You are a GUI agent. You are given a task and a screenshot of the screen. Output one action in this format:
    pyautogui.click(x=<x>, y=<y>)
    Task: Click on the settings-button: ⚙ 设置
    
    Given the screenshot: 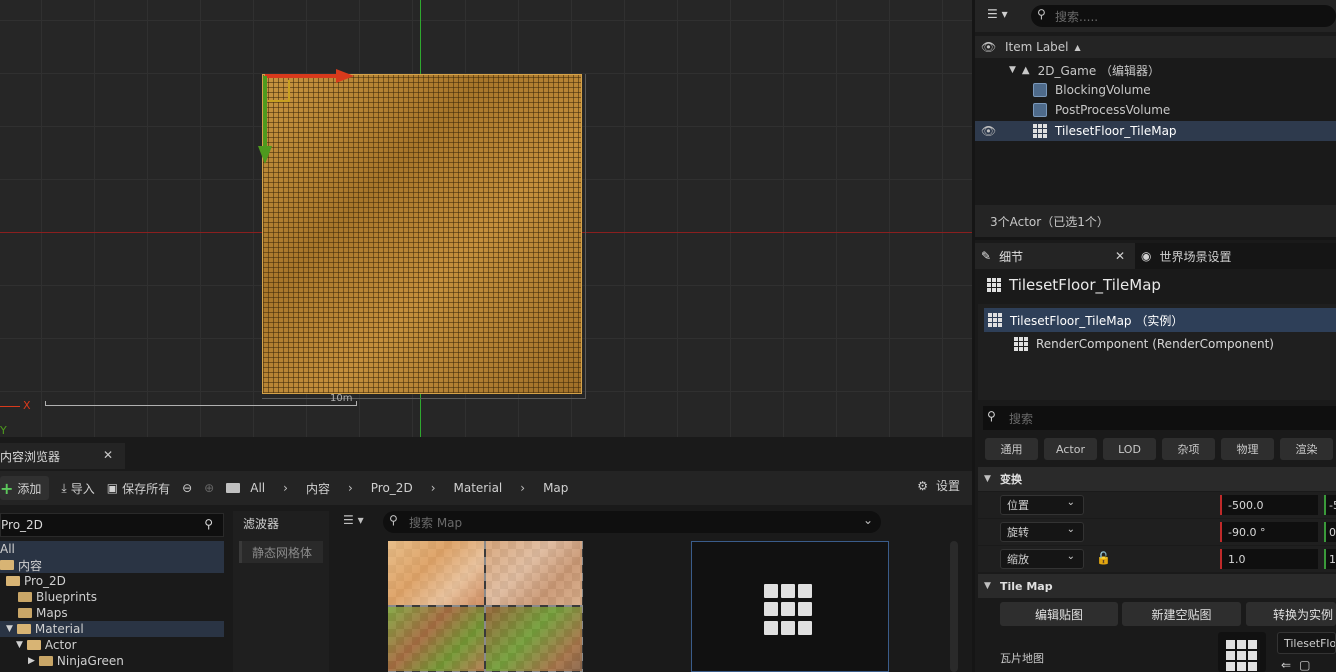 What is the action you would take?
    pyautogui.click(x=938, y=485)
    